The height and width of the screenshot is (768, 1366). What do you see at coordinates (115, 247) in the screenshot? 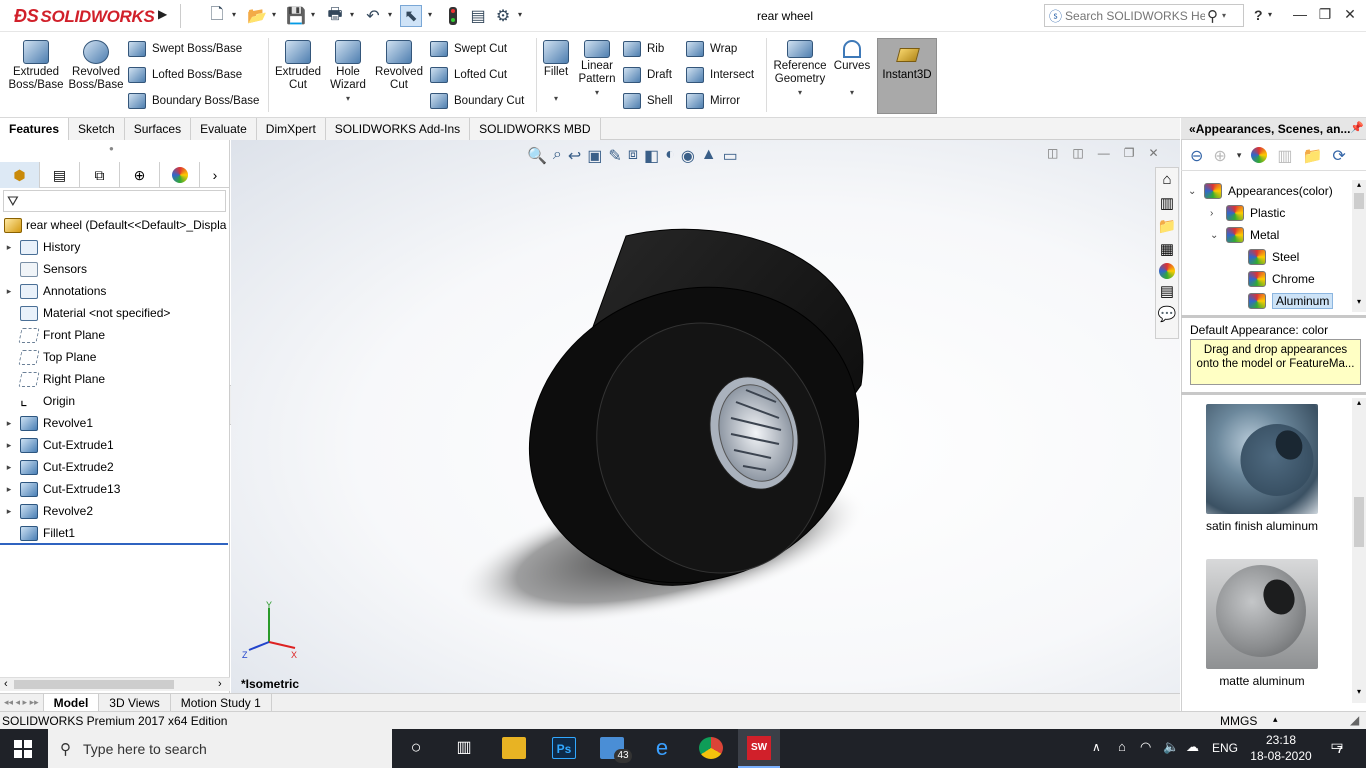
I see `tree-item-history: ▸ History` at bounding box center [115, 247].